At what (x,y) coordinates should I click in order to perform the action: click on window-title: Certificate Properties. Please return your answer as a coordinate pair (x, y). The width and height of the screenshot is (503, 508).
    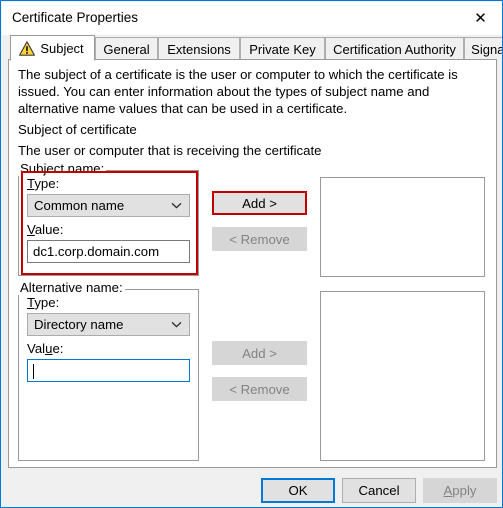
    Looking at the image, I should click on (75, 17).